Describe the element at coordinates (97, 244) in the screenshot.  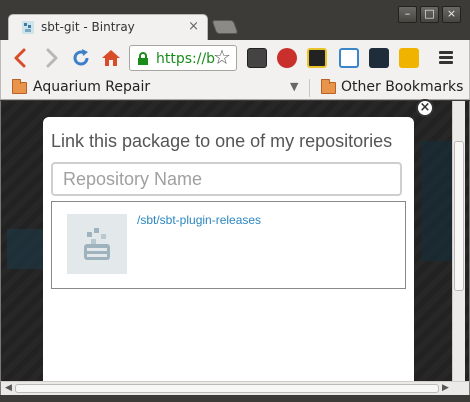
I see `repository-thumbnail-icon` at that location.